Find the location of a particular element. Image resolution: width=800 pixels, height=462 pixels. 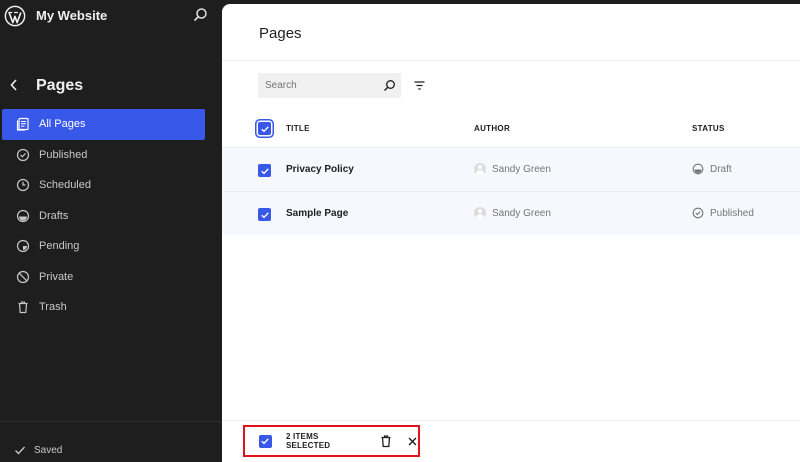

site-topbar: My Website is located at coordinates (111, 16).